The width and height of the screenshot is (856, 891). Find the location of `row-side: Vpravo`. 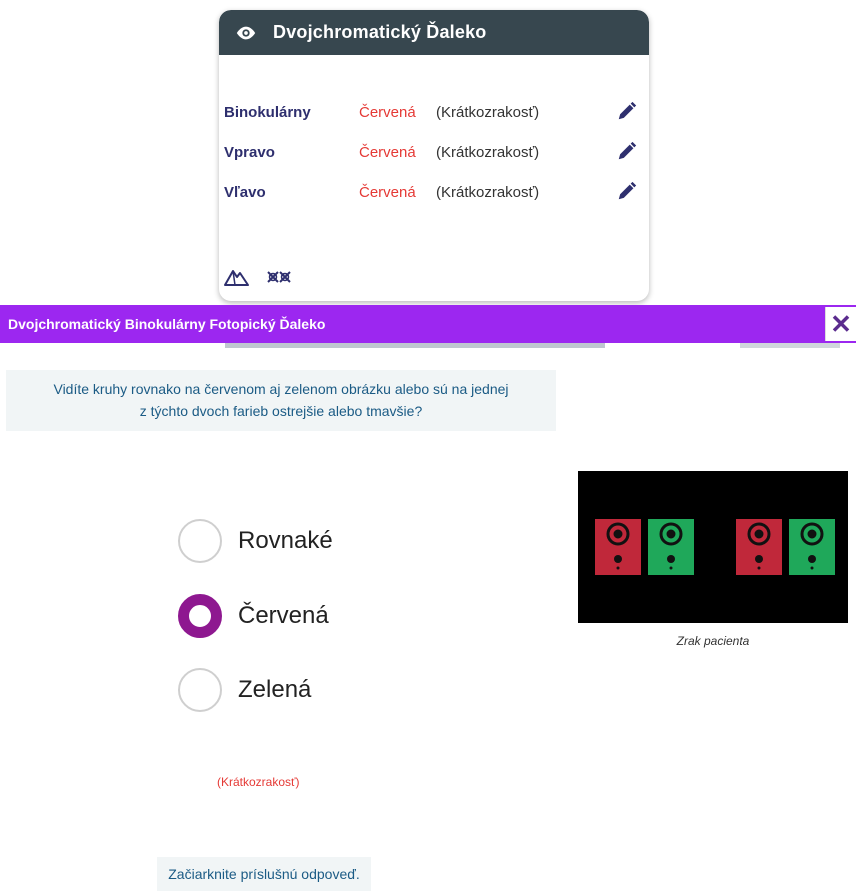

row-side: Vpravo is located at coordinates (249, 152).